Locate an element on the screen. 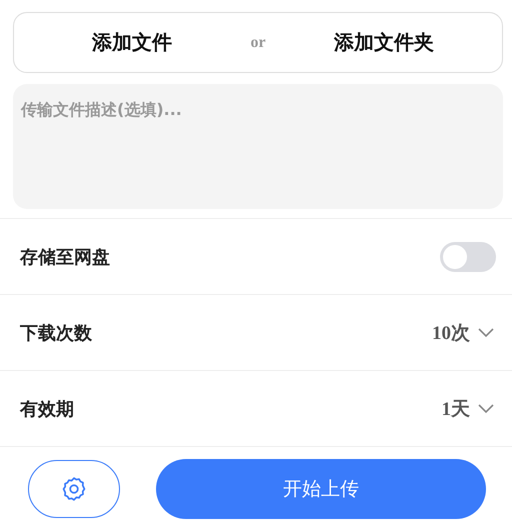 Image resolution: width=512 pixels, height=530 pixels. setting-label: 存储至网盘 is located at coordinates (65, 257).